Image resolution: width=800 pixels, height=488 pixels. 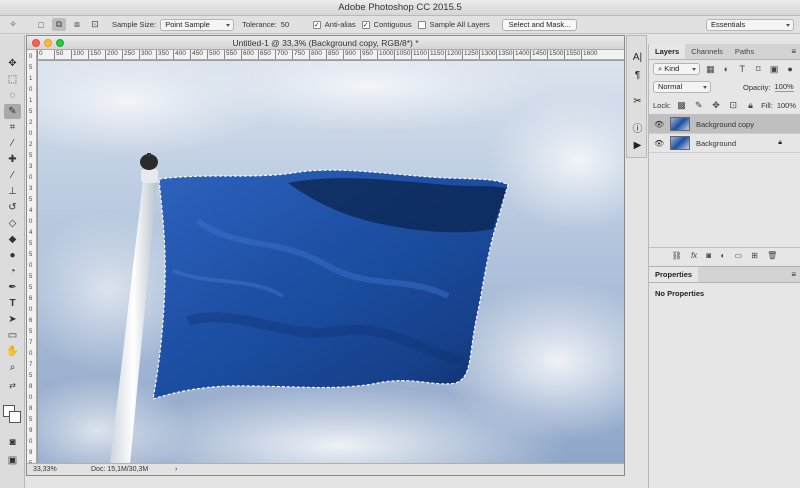 I want to click on paint-bucket-icon: ◆, so click(x=12, y=239).